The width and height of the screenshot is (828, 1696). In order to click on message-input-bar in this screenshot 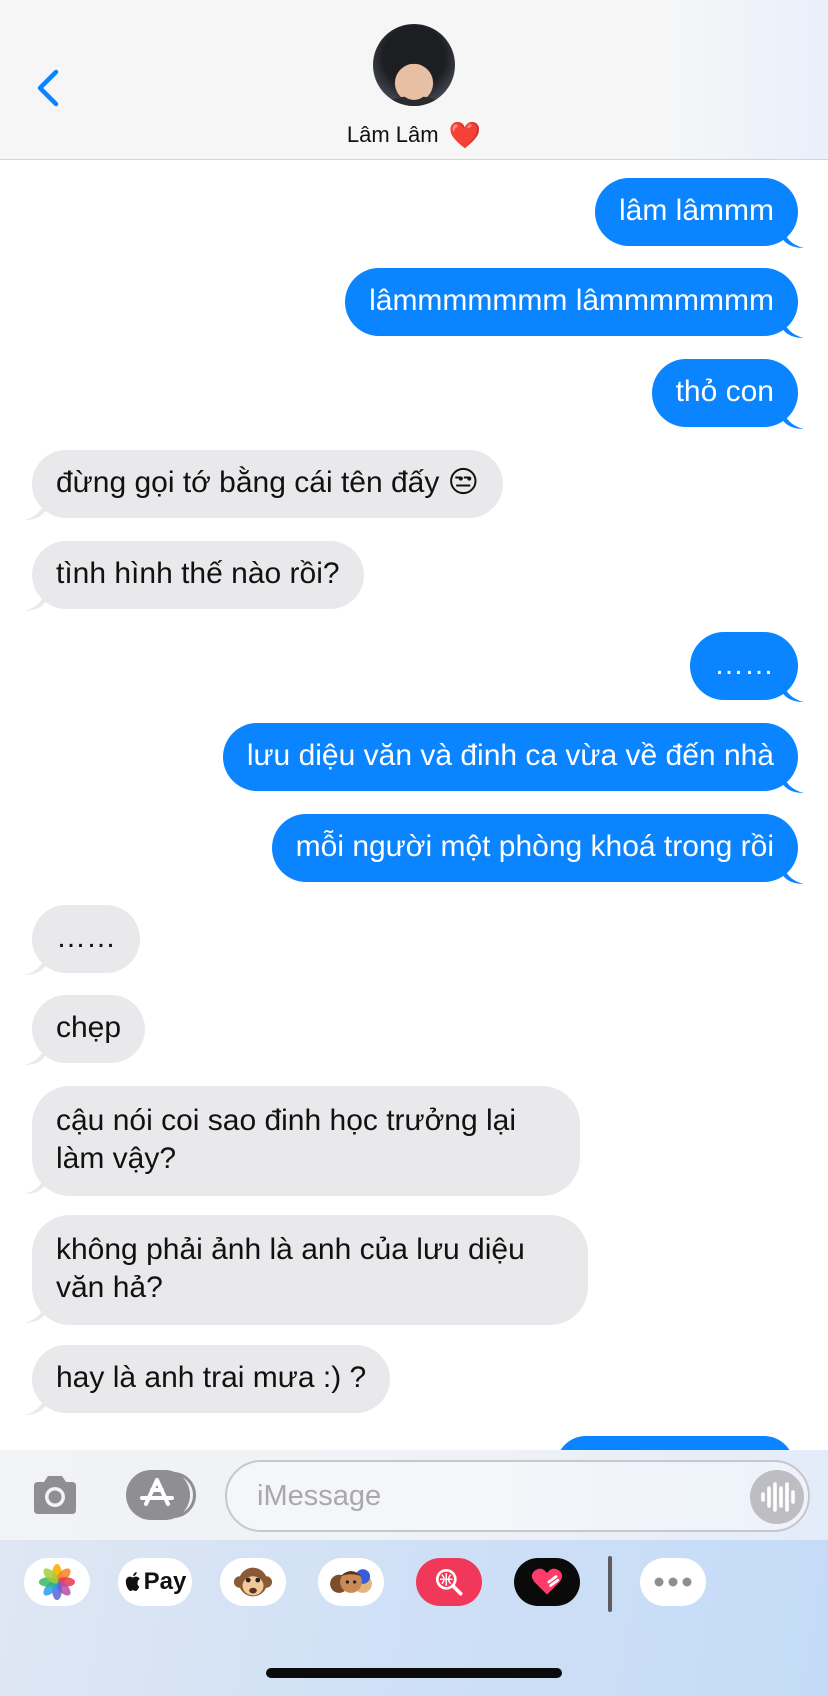, I will do `click(414, 1495)`.